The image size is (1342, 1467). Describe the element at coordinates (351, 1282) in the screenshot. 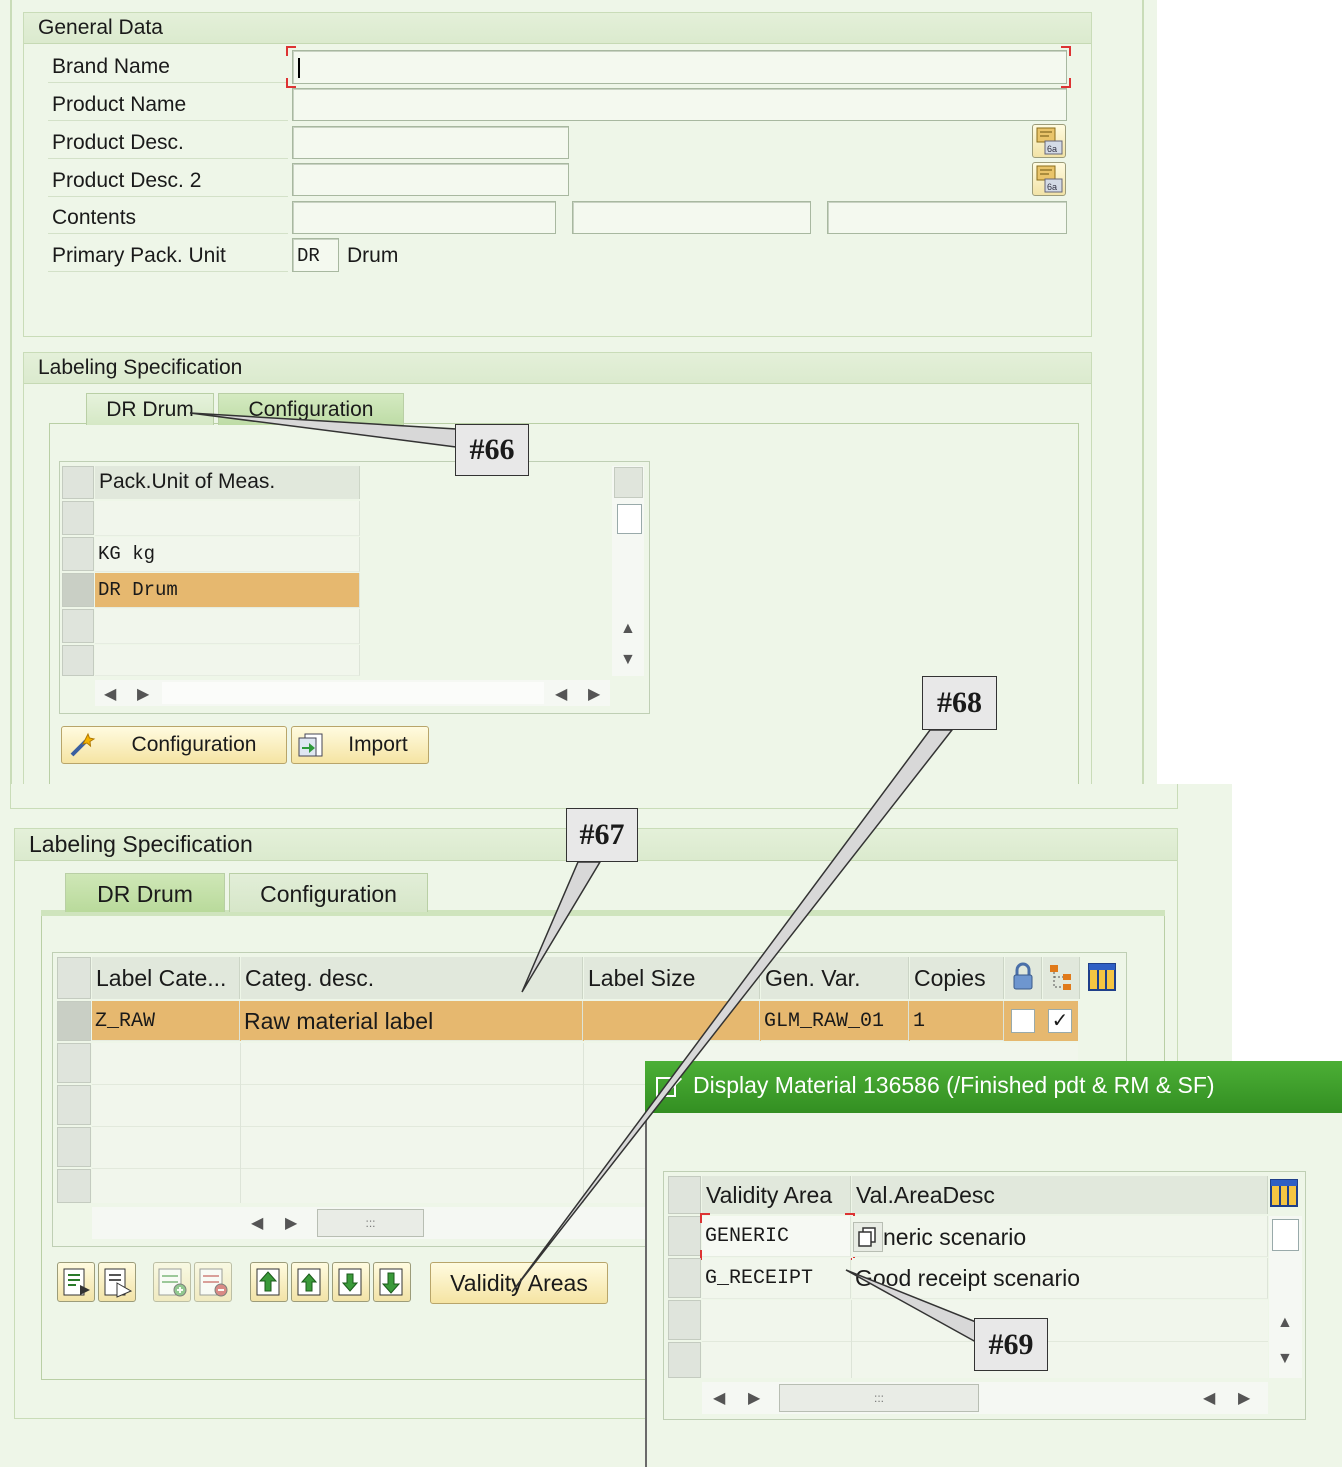

I see `move-down-icon` at that location.